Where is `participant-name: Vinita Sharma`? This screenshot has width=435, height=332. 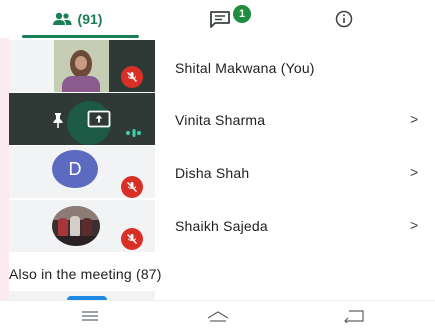 participant-name: Vinita Sharma is located at coordinates (220, 120).